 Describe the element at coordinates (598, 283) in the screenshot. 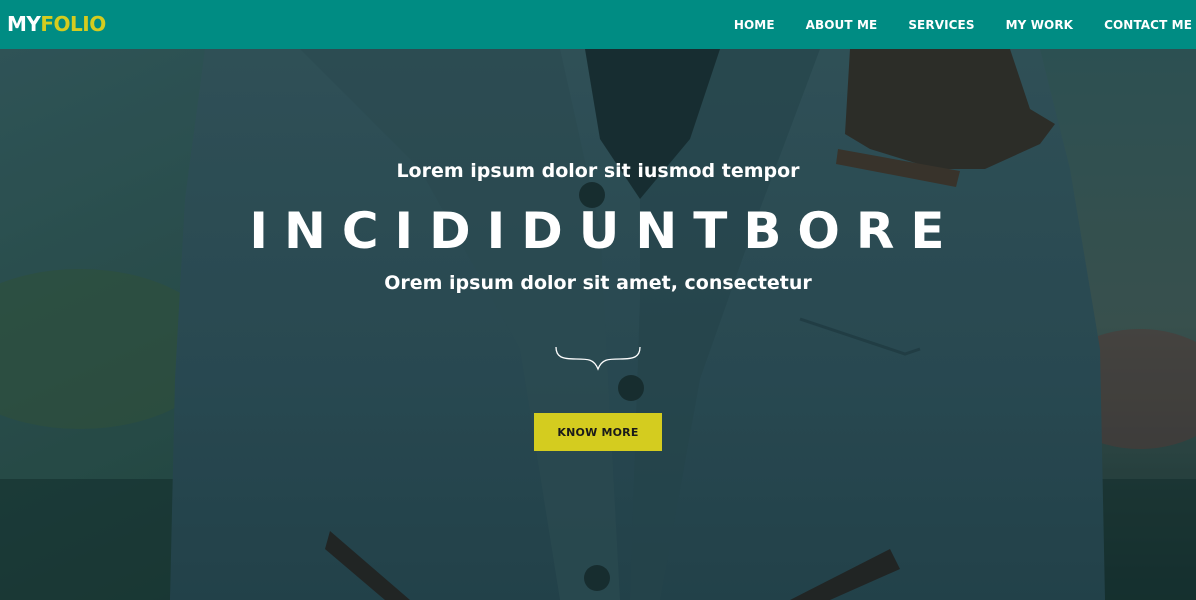

I see `hero-subtitle: Orem ipsum dolor sit amet, consectetur` at that location.